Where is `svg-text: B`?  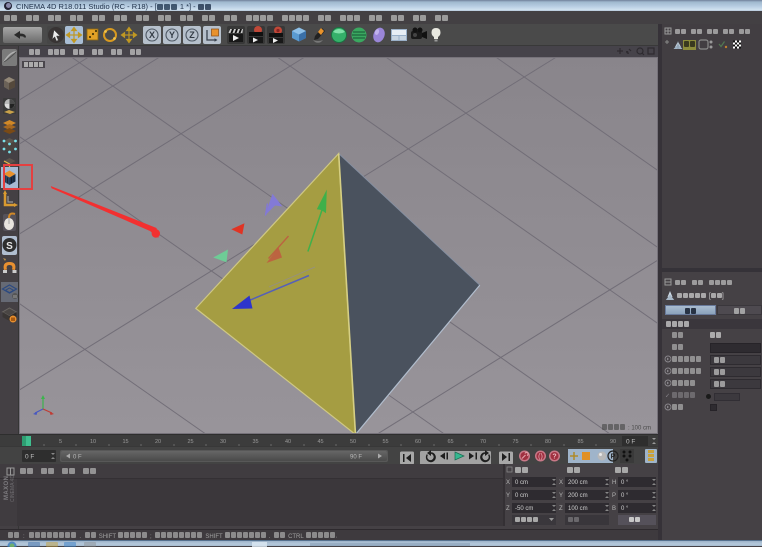 svg-text: B is located at coordinates (614, 509).